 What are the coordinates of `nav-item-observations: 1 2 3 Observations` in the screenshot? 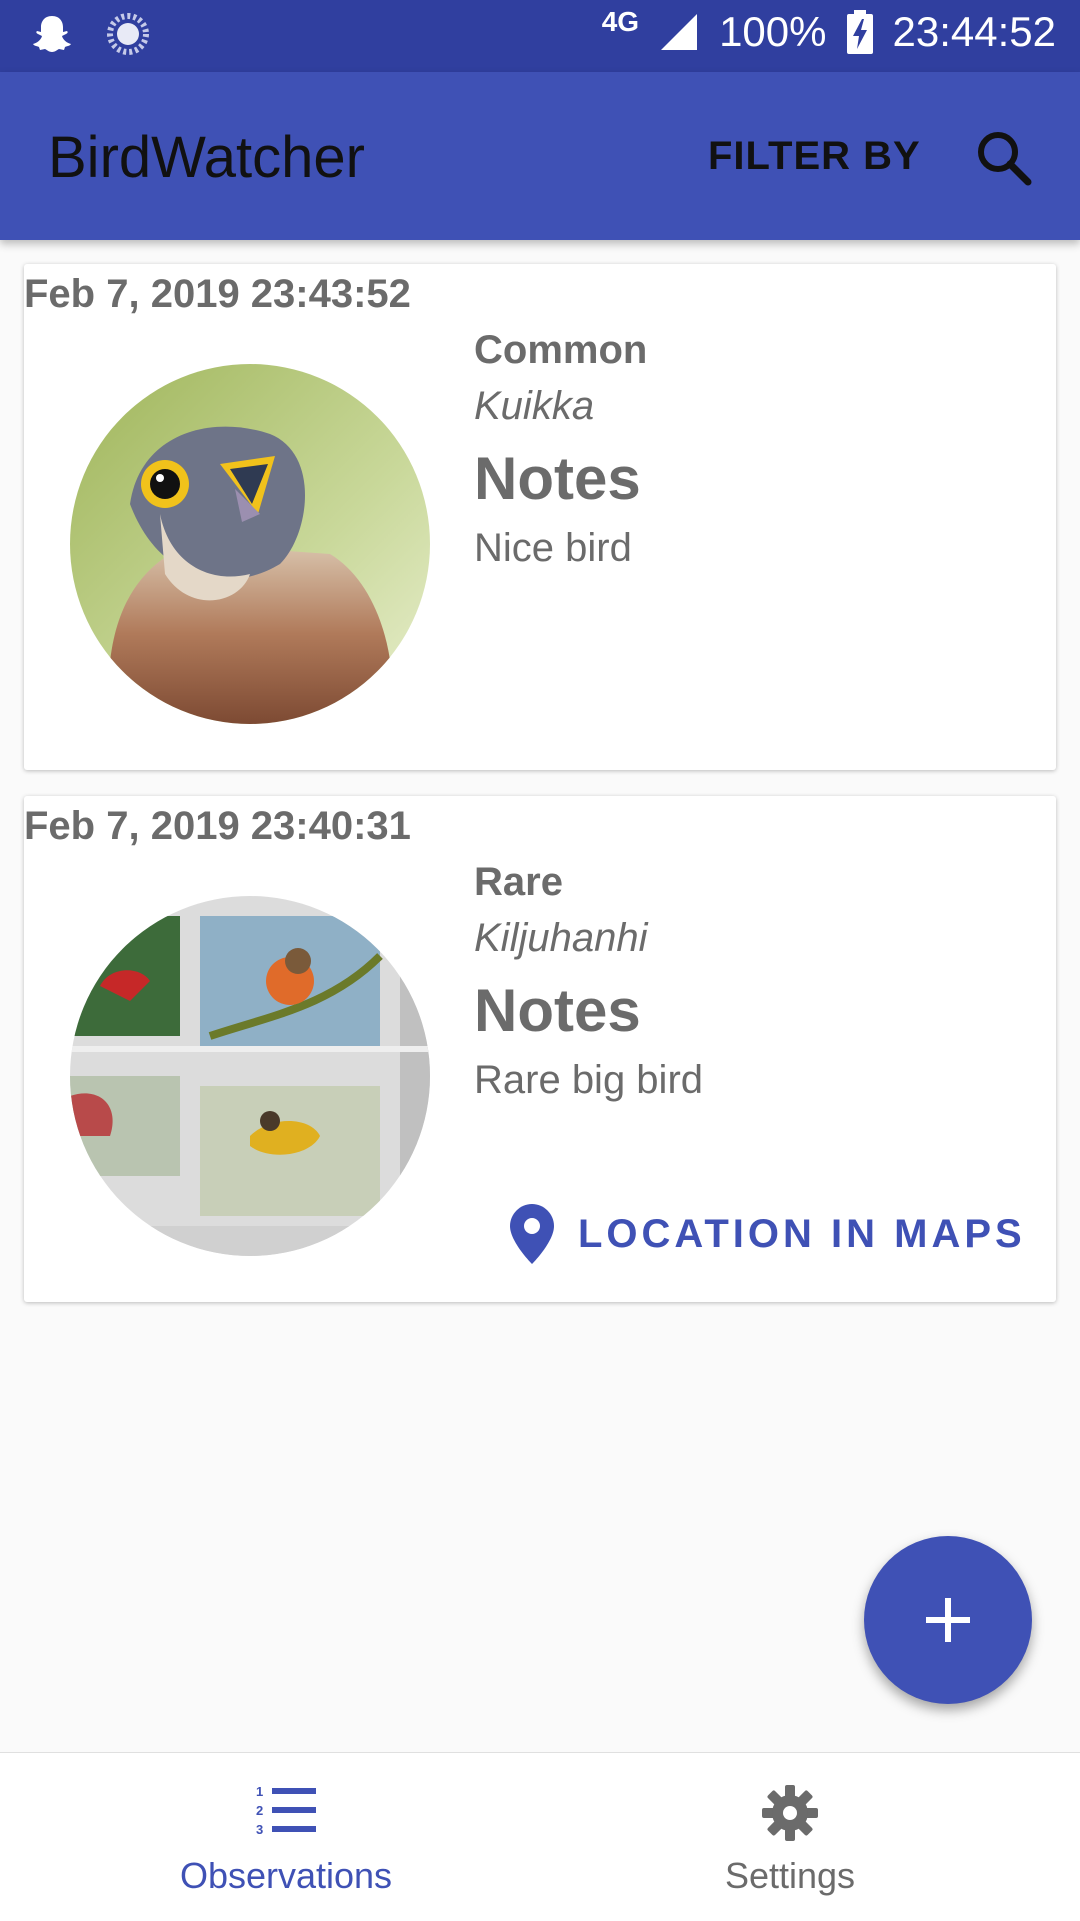 It's located at (286, 1837).